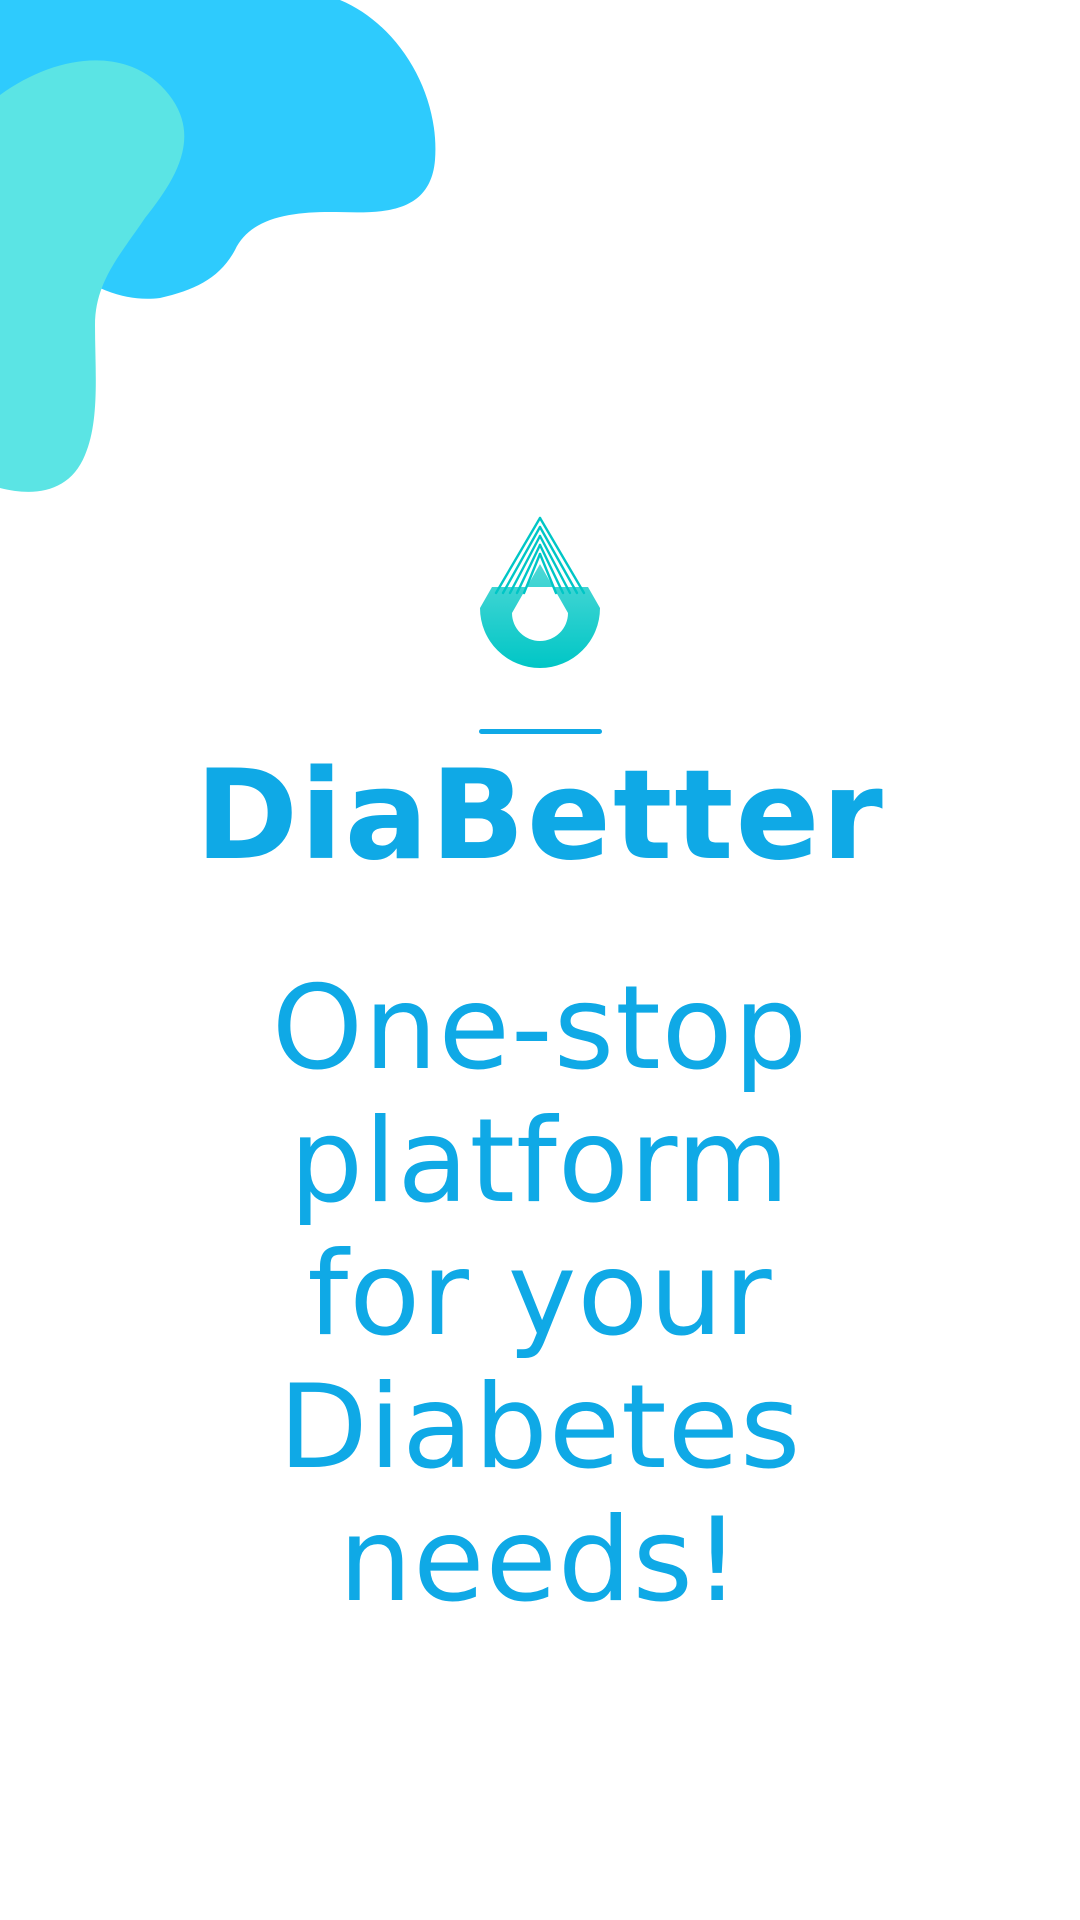  I want to click on water-drop-logo-icon, so click(540, 592).